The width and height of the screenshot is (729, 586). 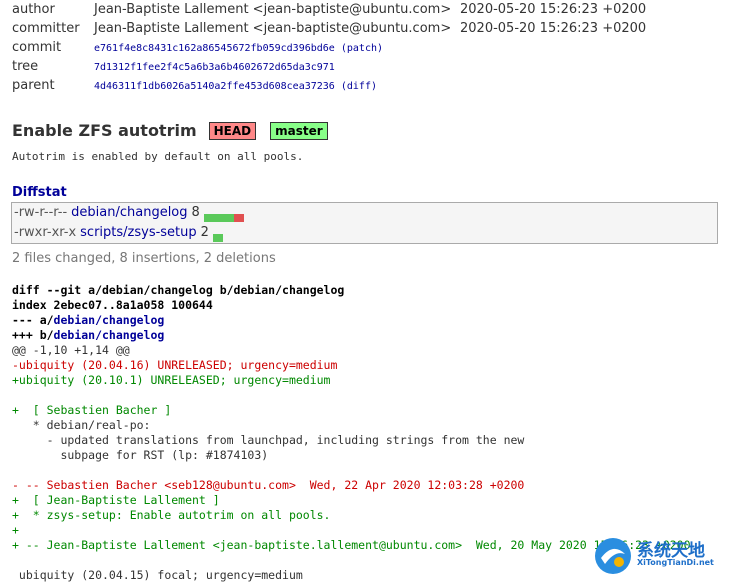 I want to click on file-mode: -rwxr-xr-x, so click(x=45, y=232).